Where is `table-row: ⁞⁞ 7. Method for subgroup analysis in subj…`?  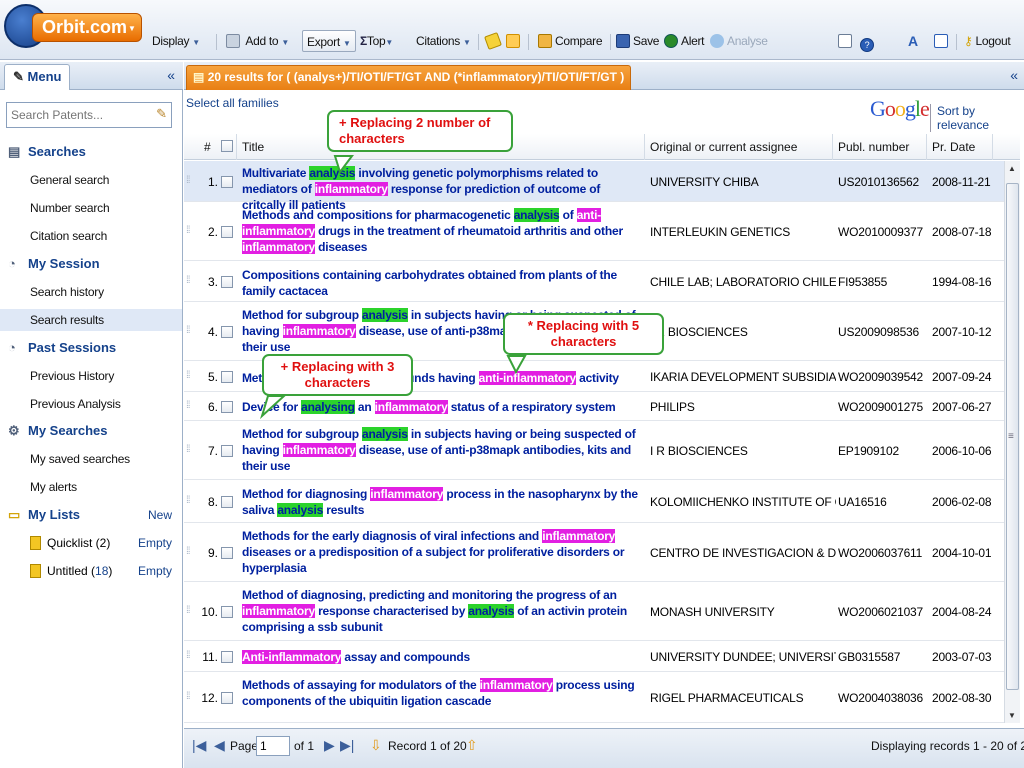 table-row: ⁞⁞ 7. Method for subgroup analysis in subj… is located at coordinates (594, 451).